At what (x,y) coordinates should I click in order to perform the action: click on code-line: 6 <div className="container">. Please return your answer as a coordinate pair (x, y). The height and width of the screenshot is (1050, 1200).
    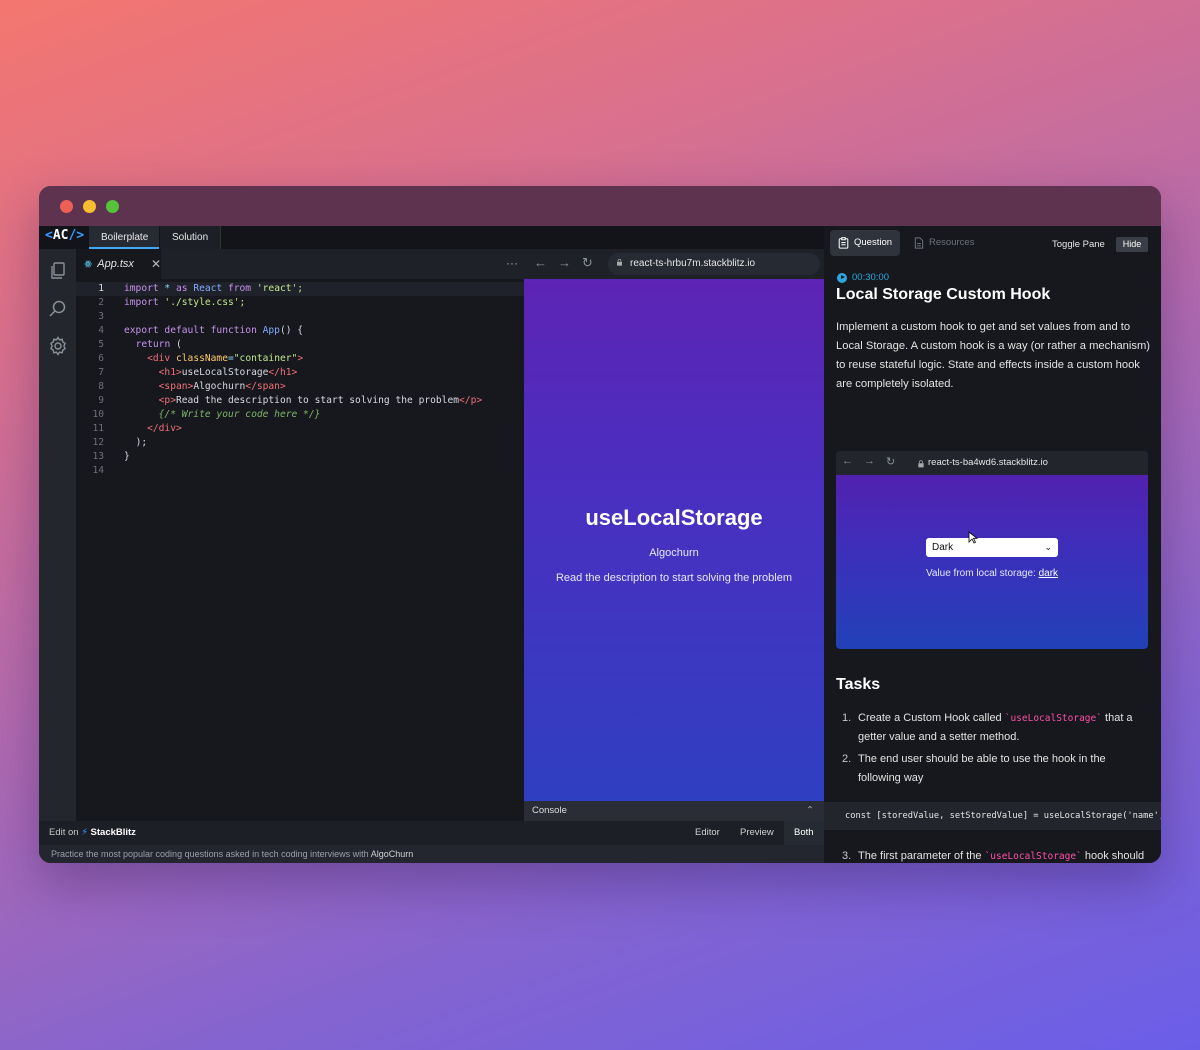
    Looking at the image, I should click on (201, 358).